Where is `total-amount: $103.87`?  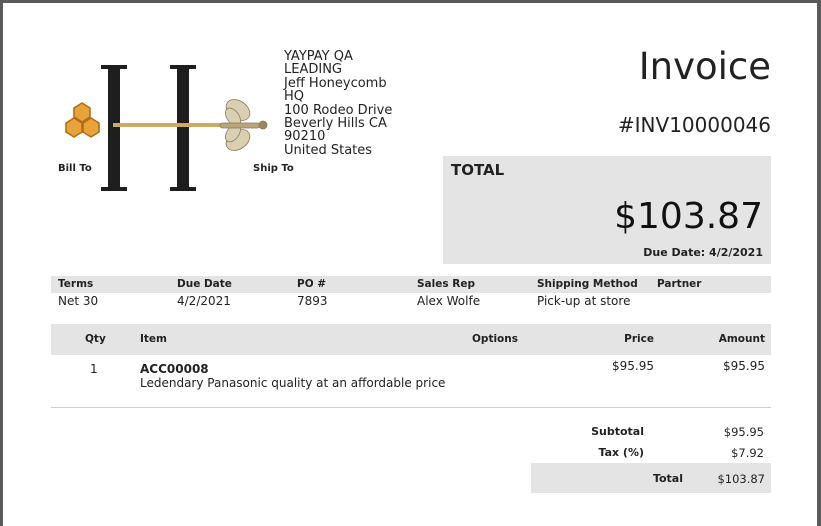
total-amount: $103.87 is located at coordinates (688, 216).